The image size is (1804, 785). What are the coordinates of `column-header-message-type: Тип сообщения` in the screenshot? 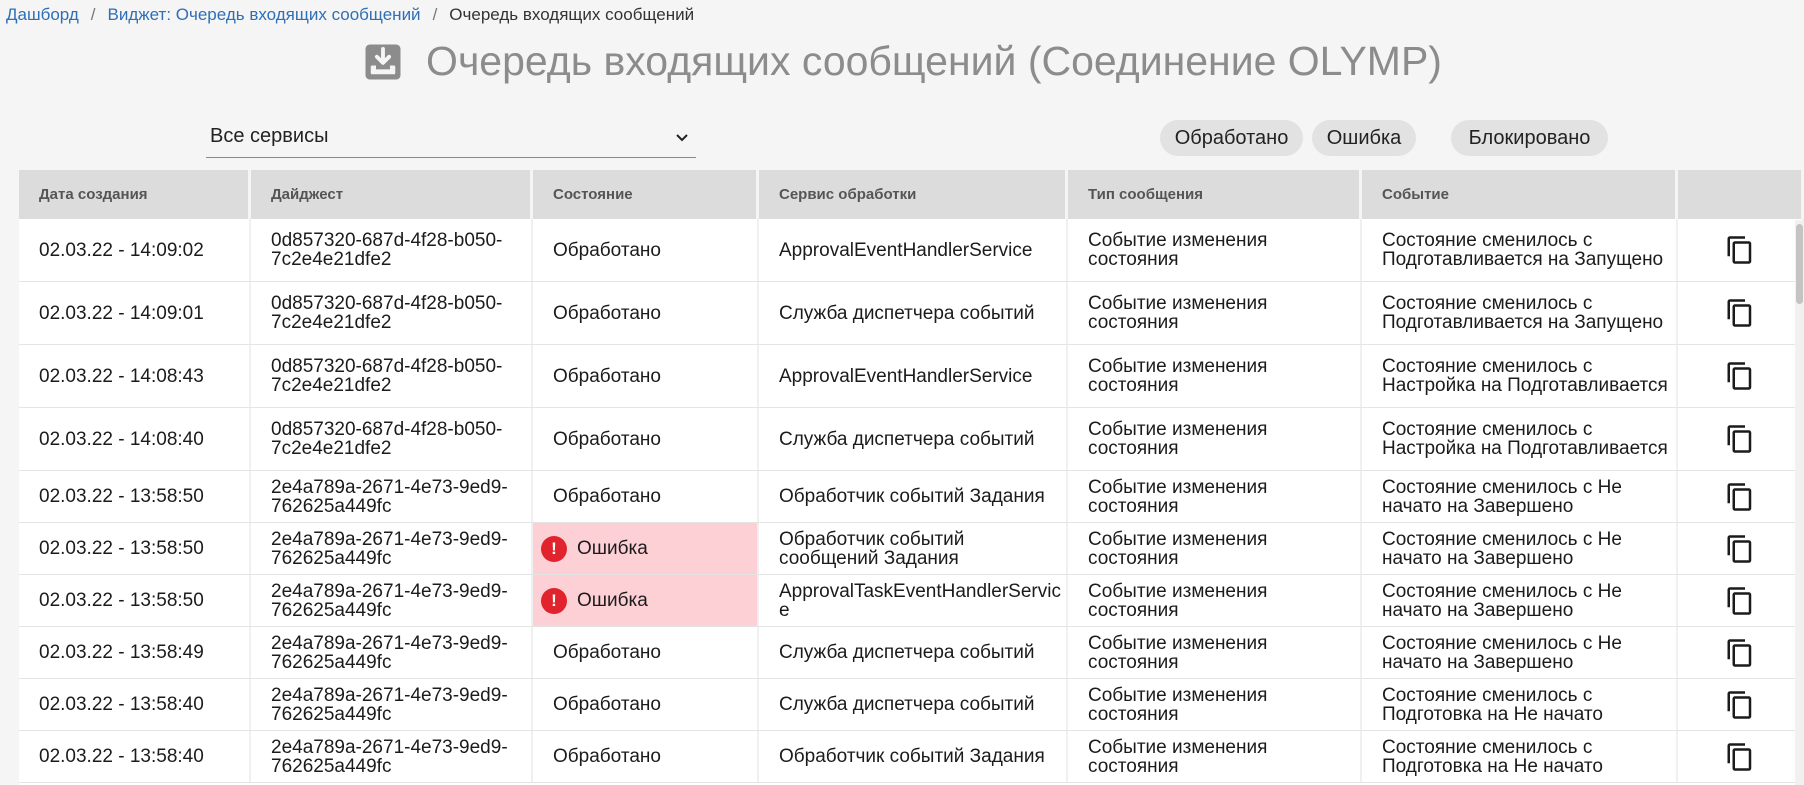 It's located at (1215, 194).